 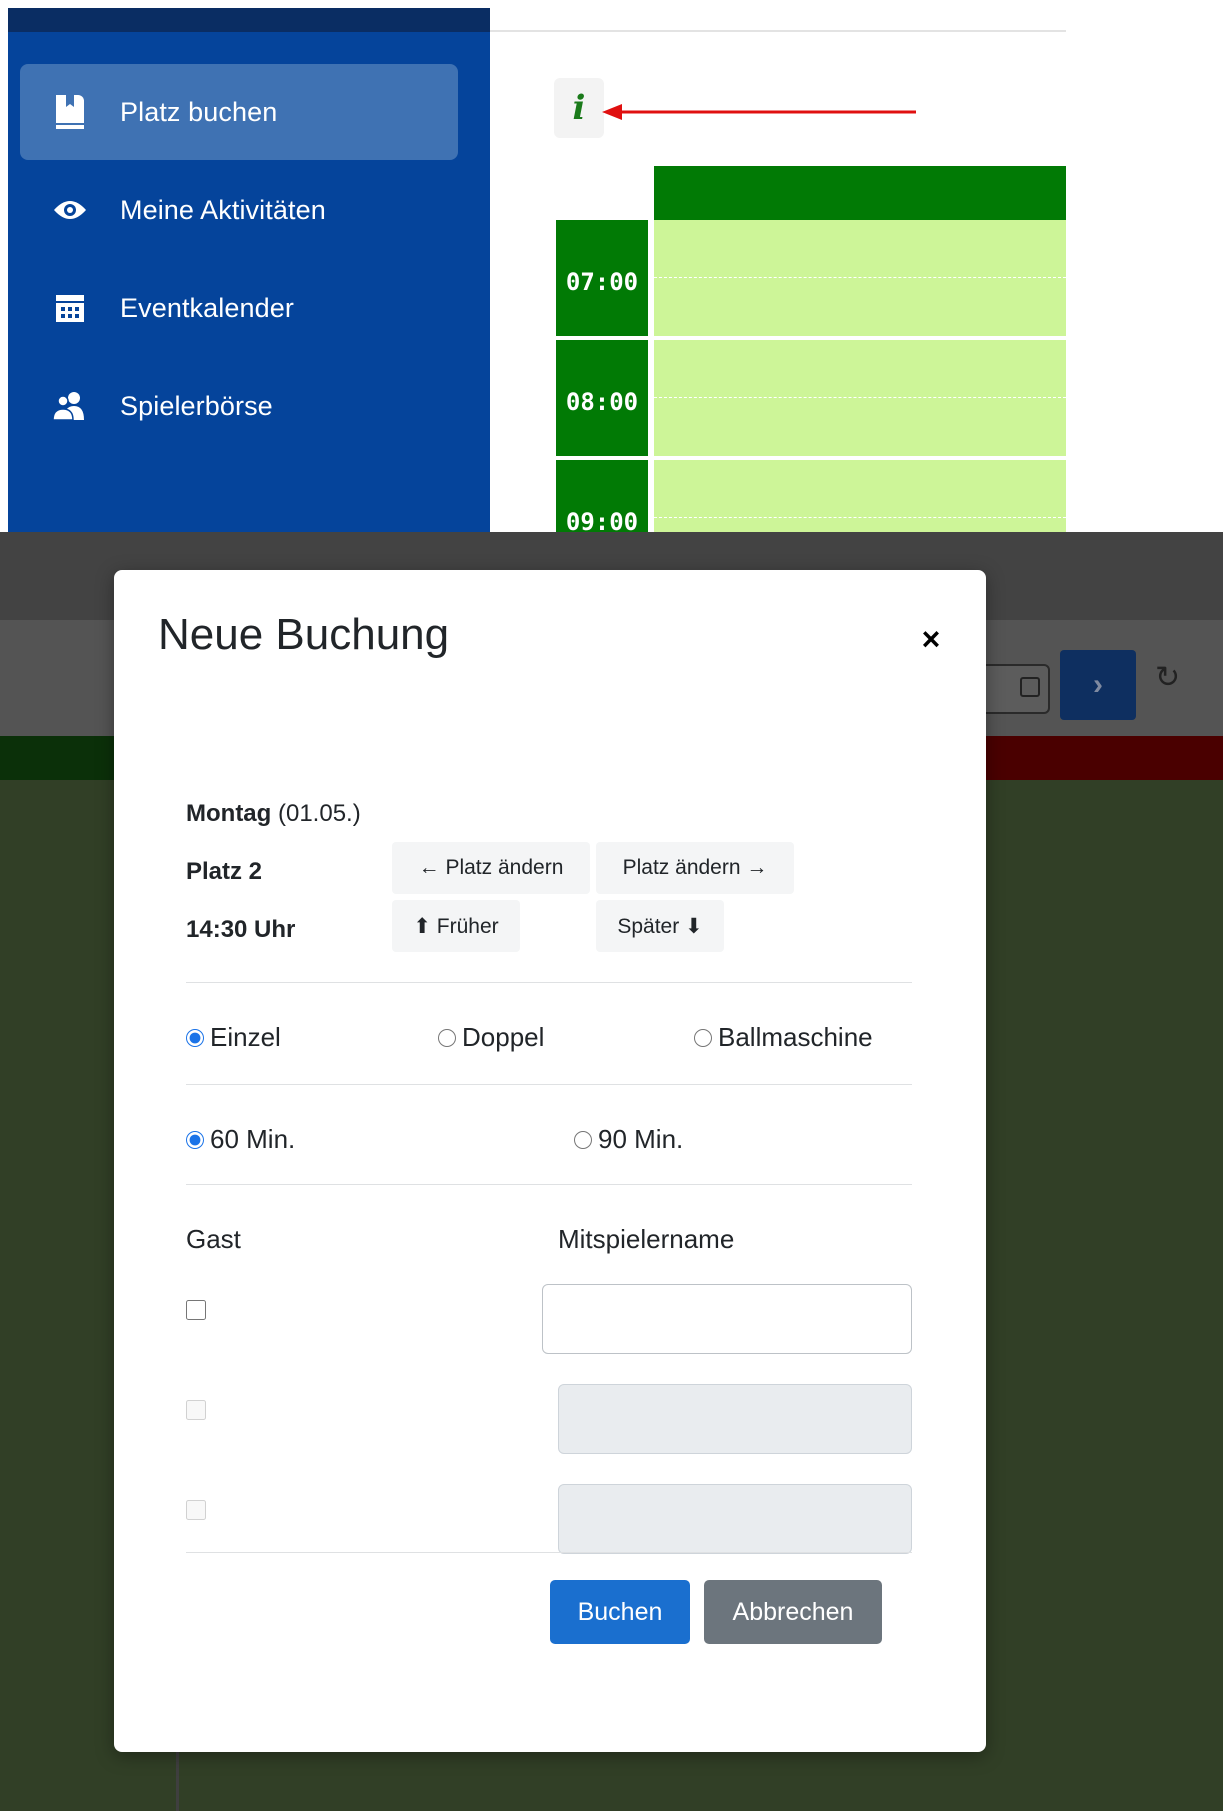 I want to click on eye-icon, so click(x=70, y=210).